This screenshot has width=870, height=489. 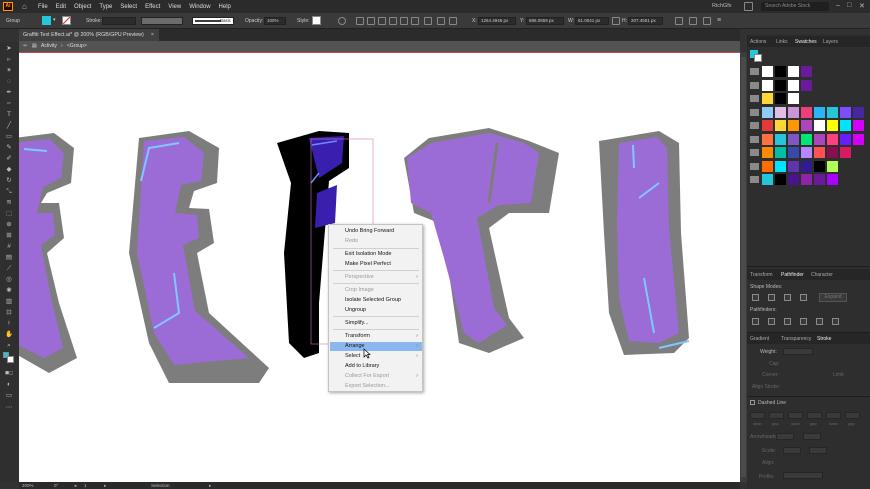 I want to click on artboard-number: 1, so click(x=85, y=485).